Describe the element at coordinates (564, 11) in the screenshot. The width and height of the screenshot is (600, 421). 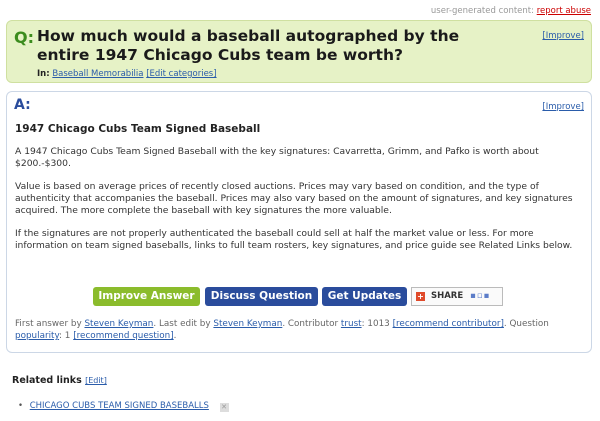
I see `report-abuse-link: report abuse` at that location.